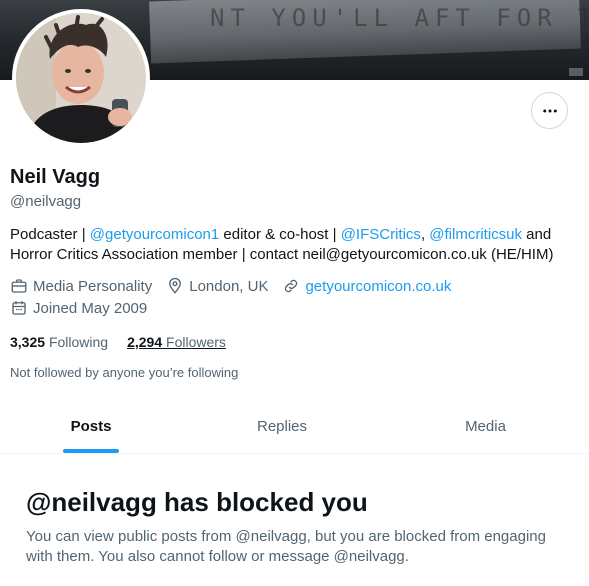 The image size is (589, 586). Describe the element at coordinates (124, 372) in the screenshot. I see `not-followed-note: Not followed by anyone you’re following` at that location.